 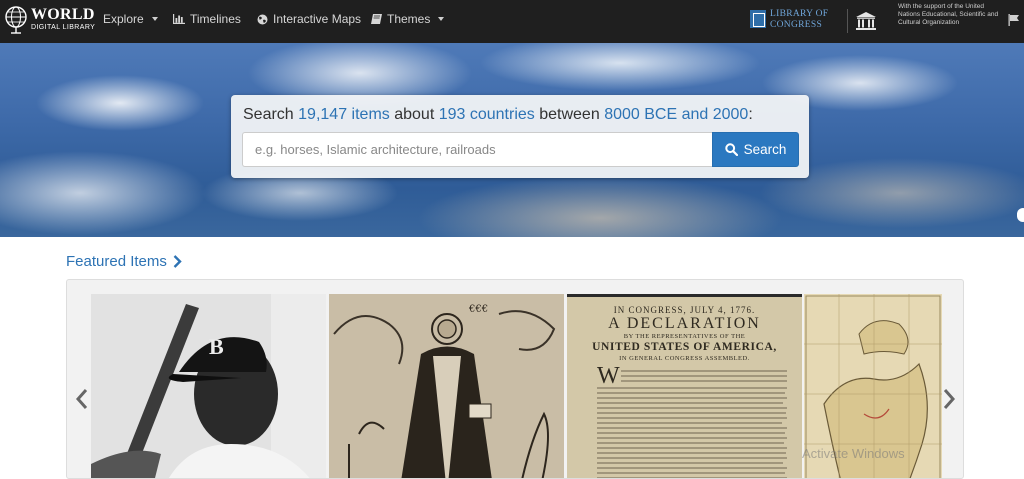 What do you see at coordinates (684, 323) in the screenshot?
I see `declaration-line2: A DECLARATION` at bounding box center [684, 323].